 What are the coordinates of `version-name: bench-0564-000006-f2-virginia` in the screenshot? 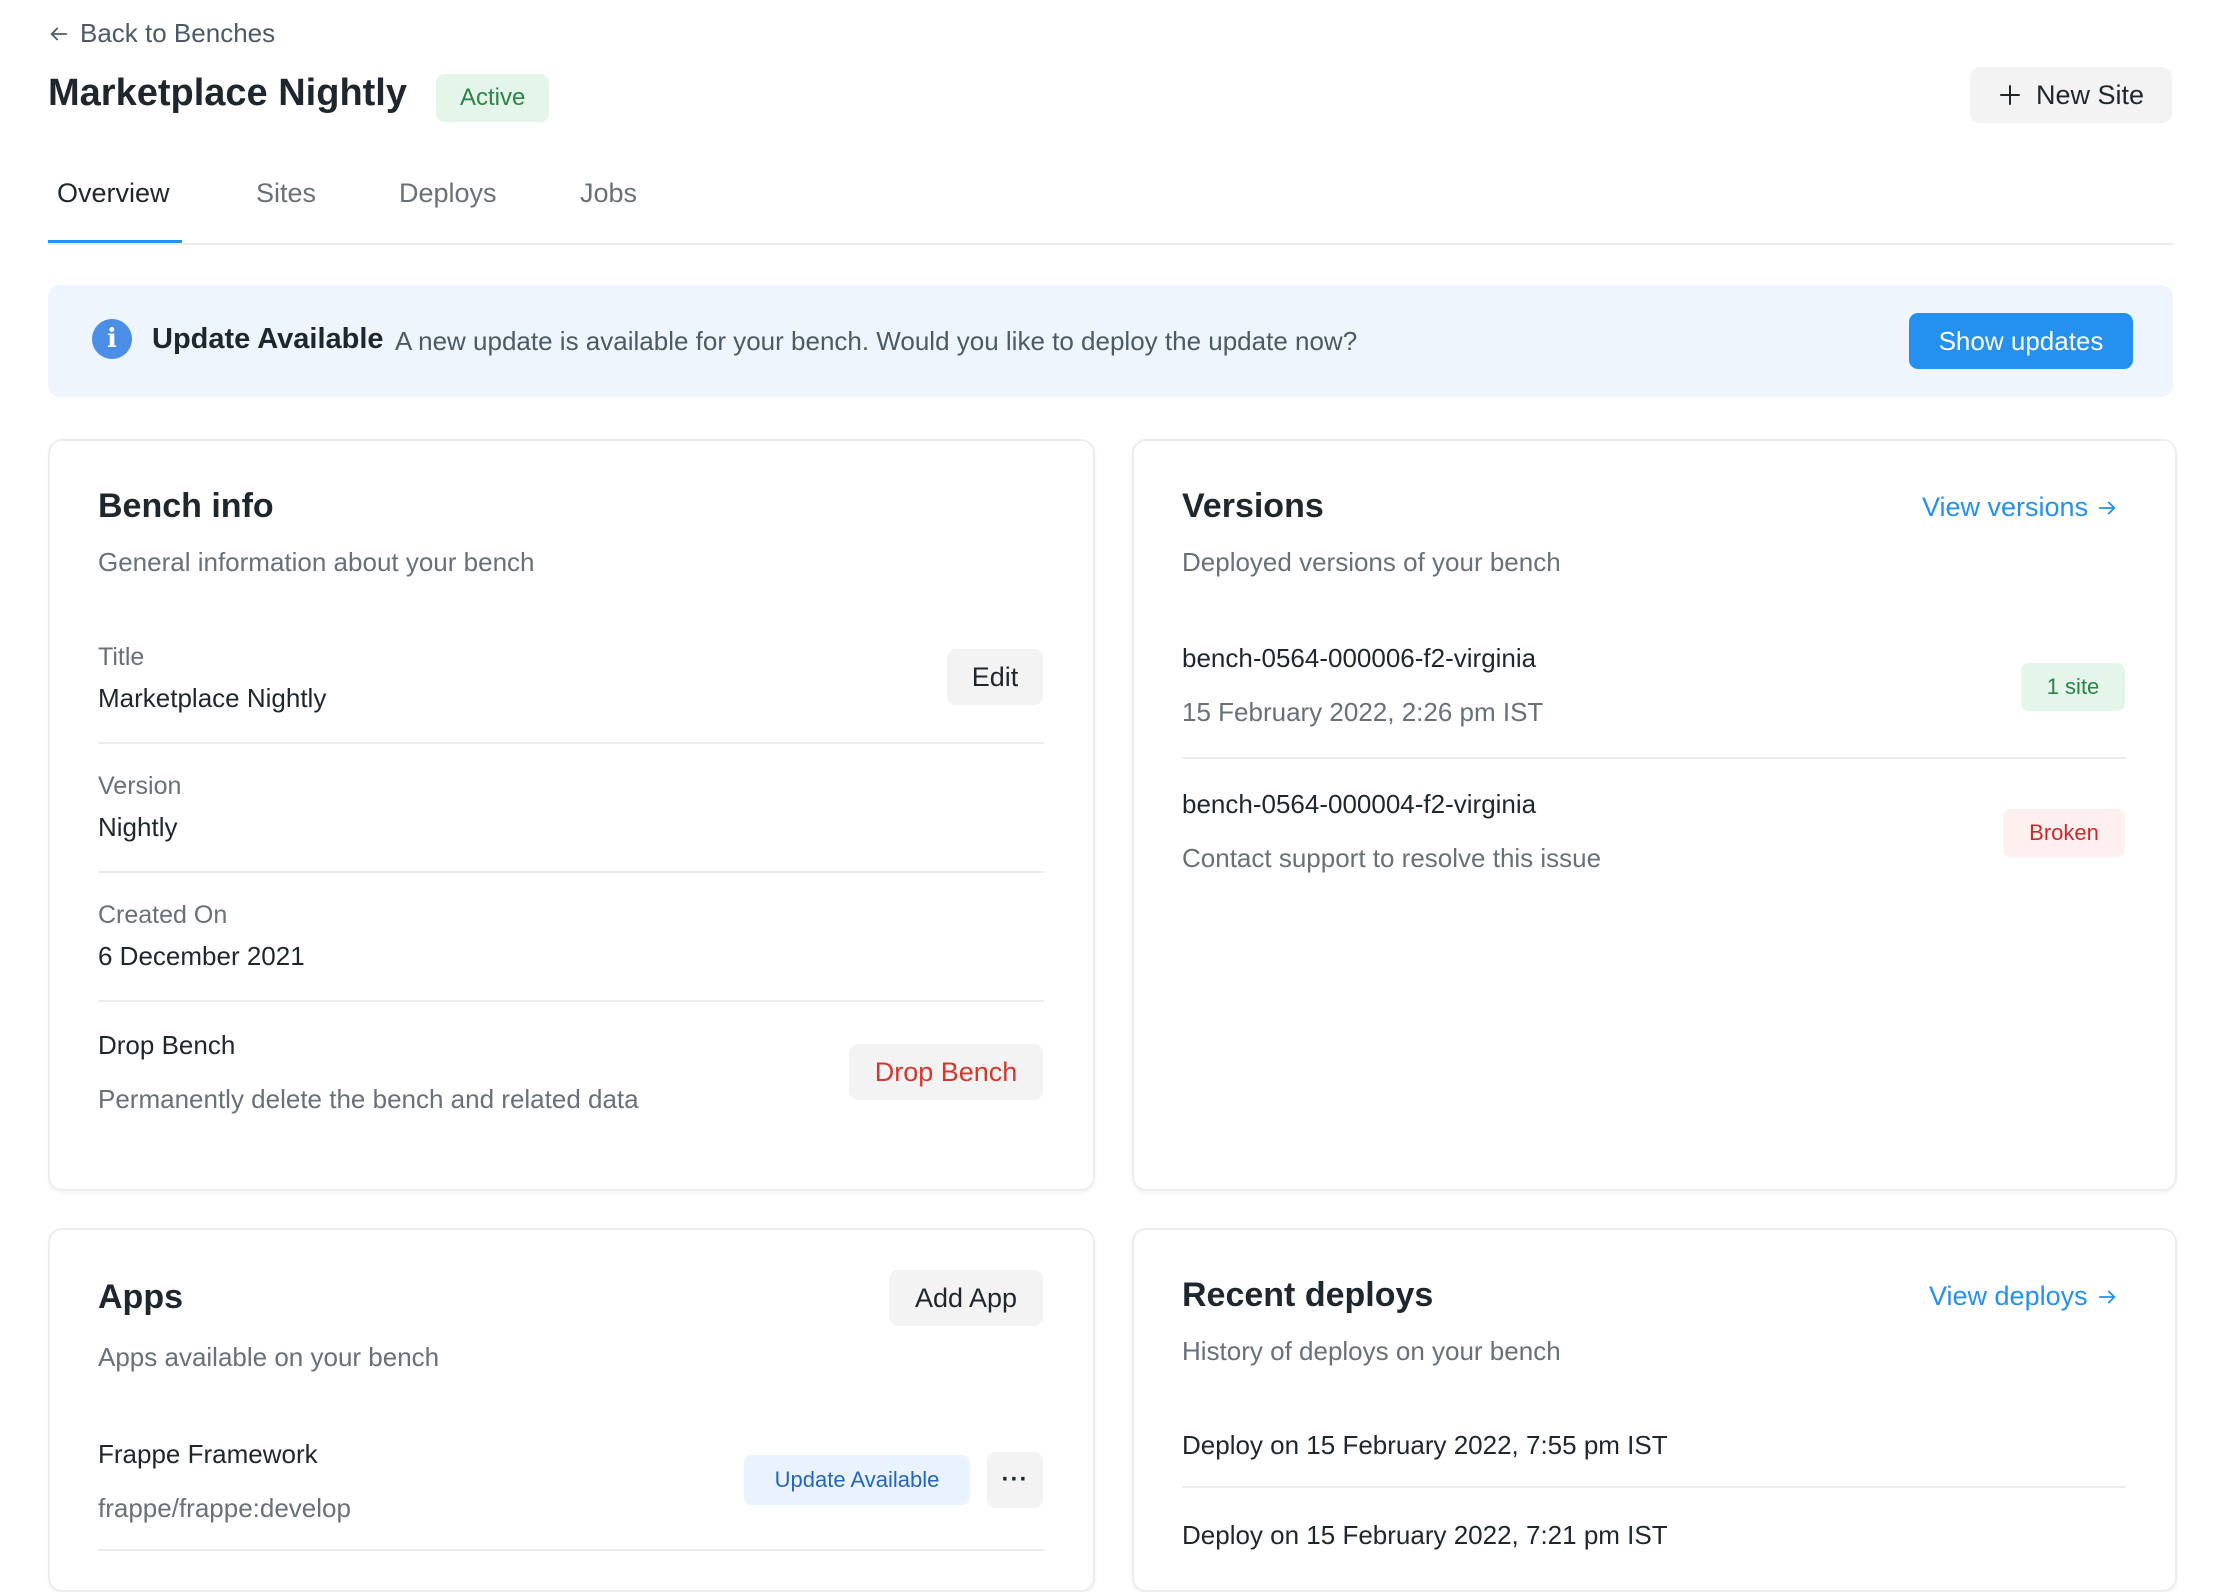 It's located at (1359, 658).